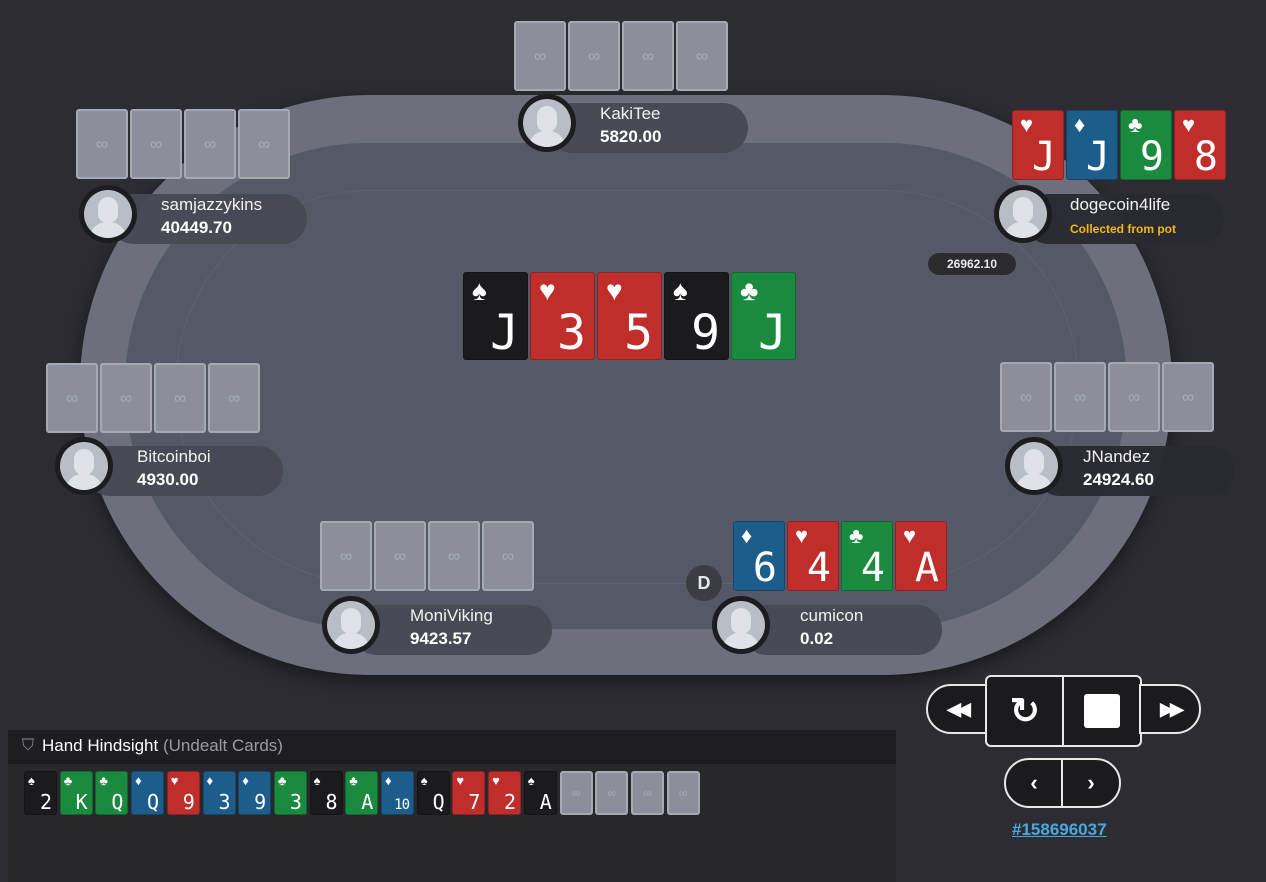 This screenshot has height=882, width=1266. What do you see at coordinates (362, 793) in the screenshot?
I see `undealt-card: ♣ A` at bounding box center [362, 793].